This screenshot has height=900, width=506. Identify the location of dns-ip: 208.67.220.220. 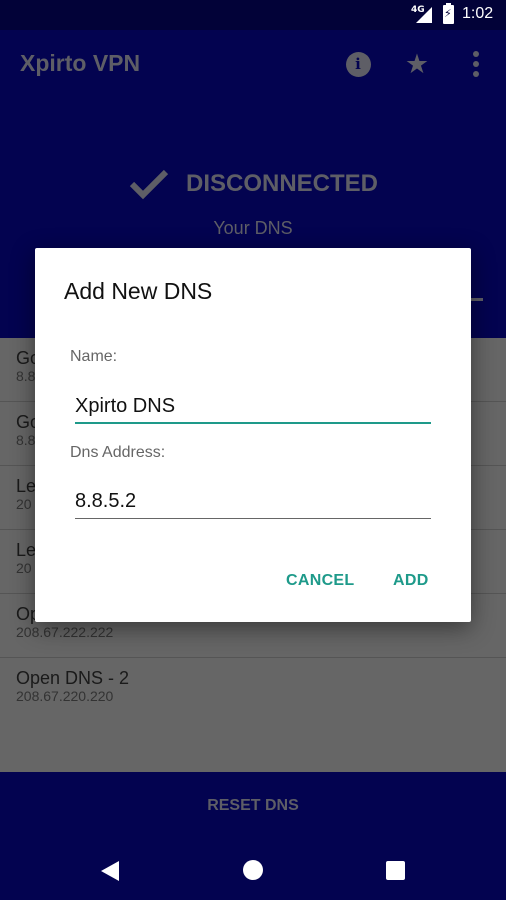
(65, 696).